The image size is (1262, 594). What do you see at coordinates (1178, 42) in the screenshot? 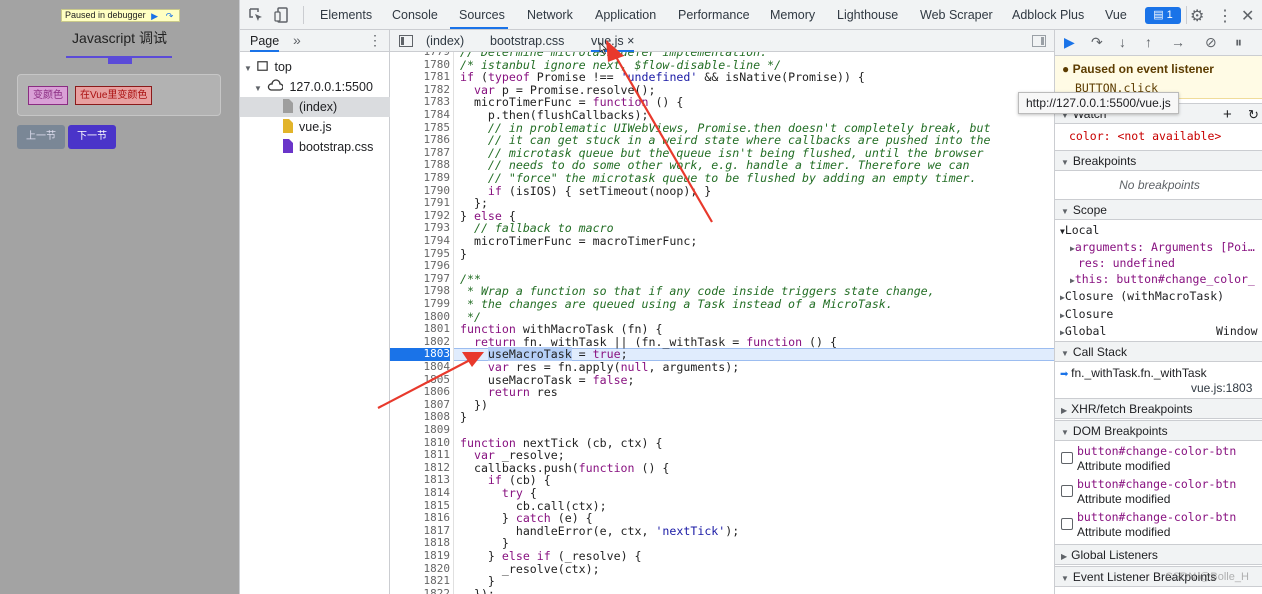
I see `step-icon: →` at bounding box center [1178, 42].